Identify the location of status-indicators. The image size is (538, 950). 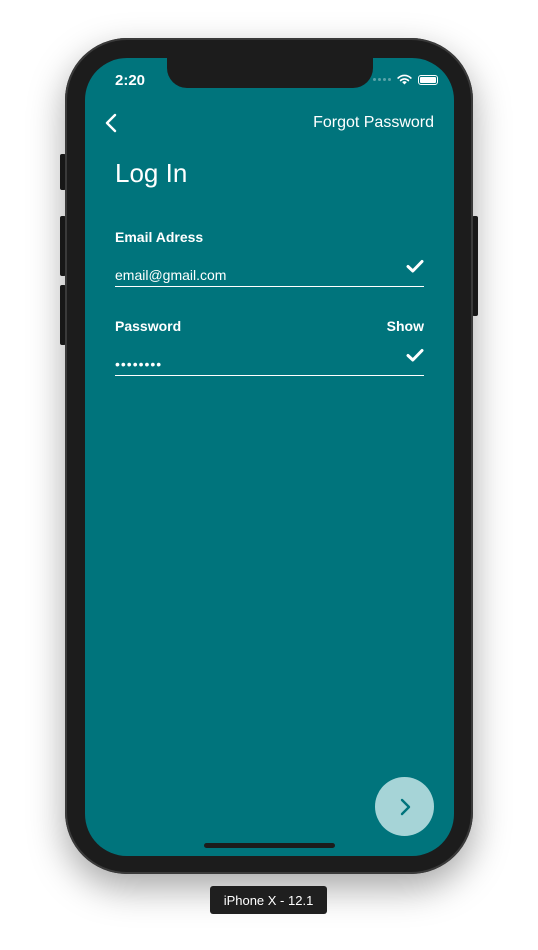
(405, 79).